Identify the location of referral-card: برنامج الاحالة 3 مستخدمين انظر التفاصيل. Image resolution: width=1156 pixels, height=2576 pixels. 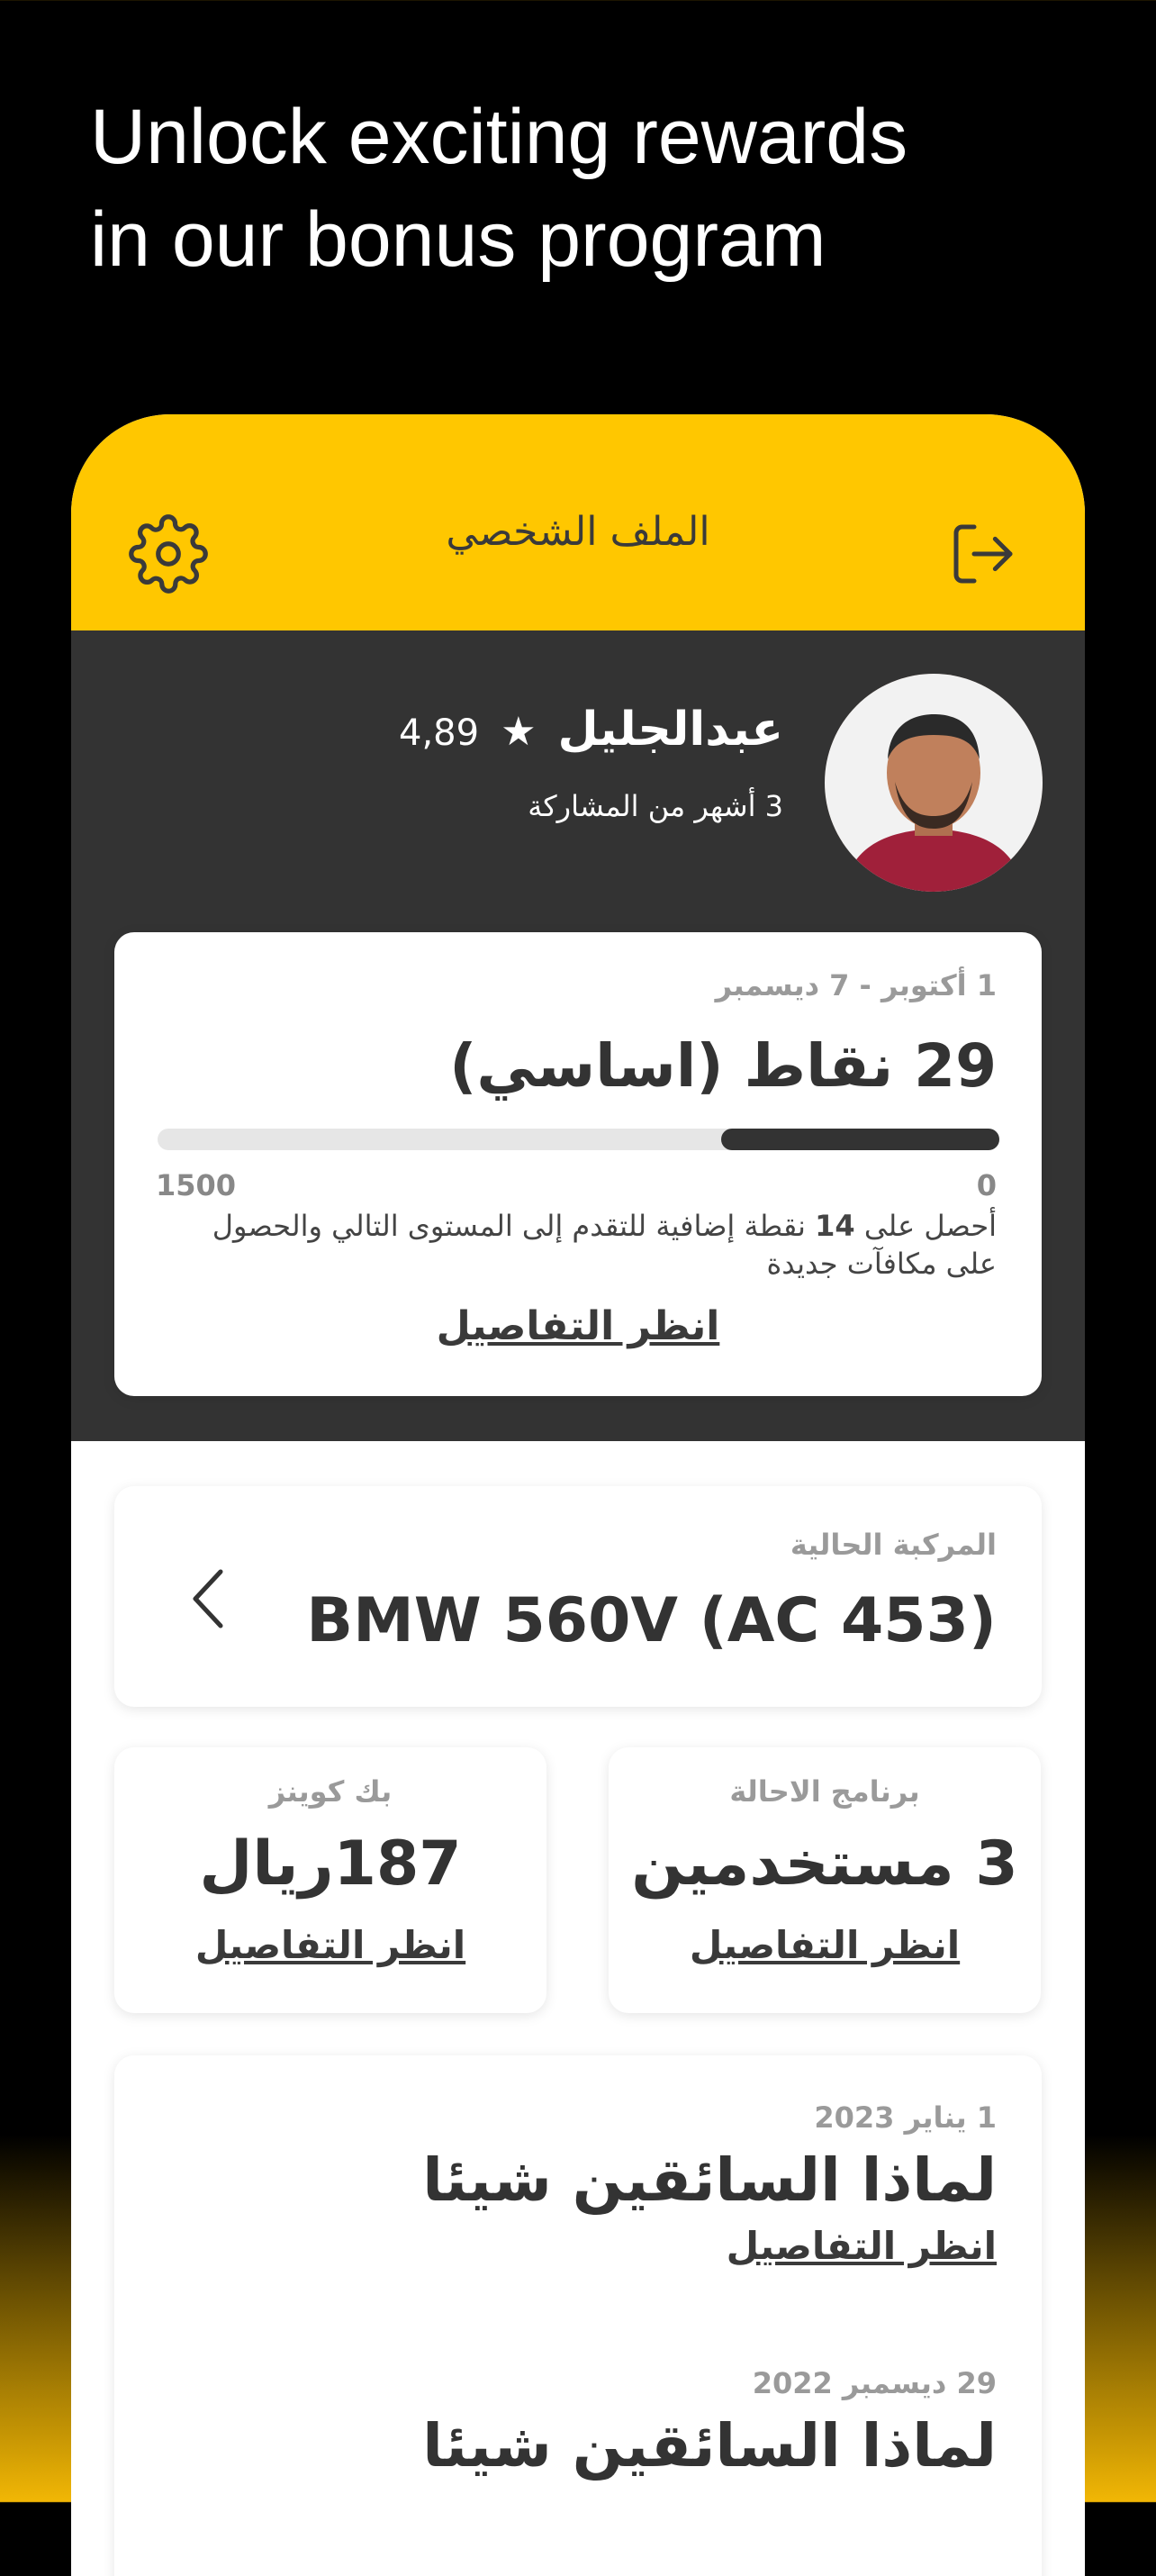
(825, 1880).